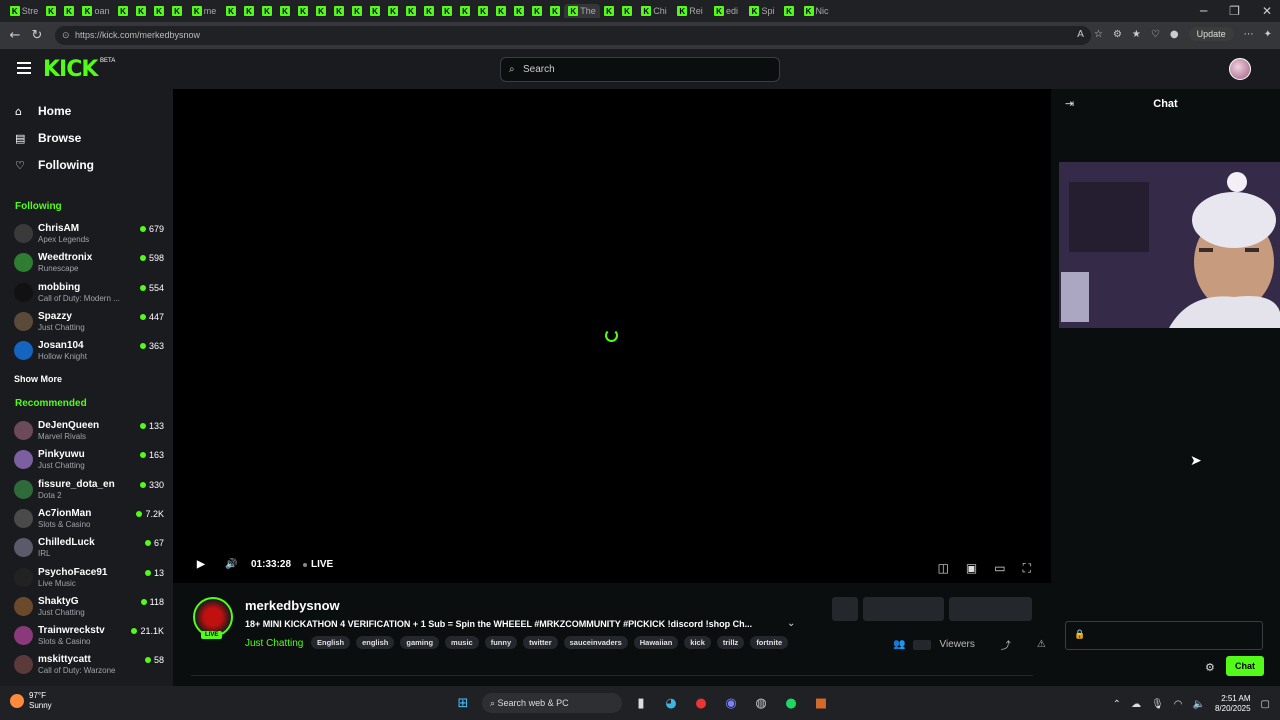  I want to click on mic-icon: 🎙, so click(1157, 704).